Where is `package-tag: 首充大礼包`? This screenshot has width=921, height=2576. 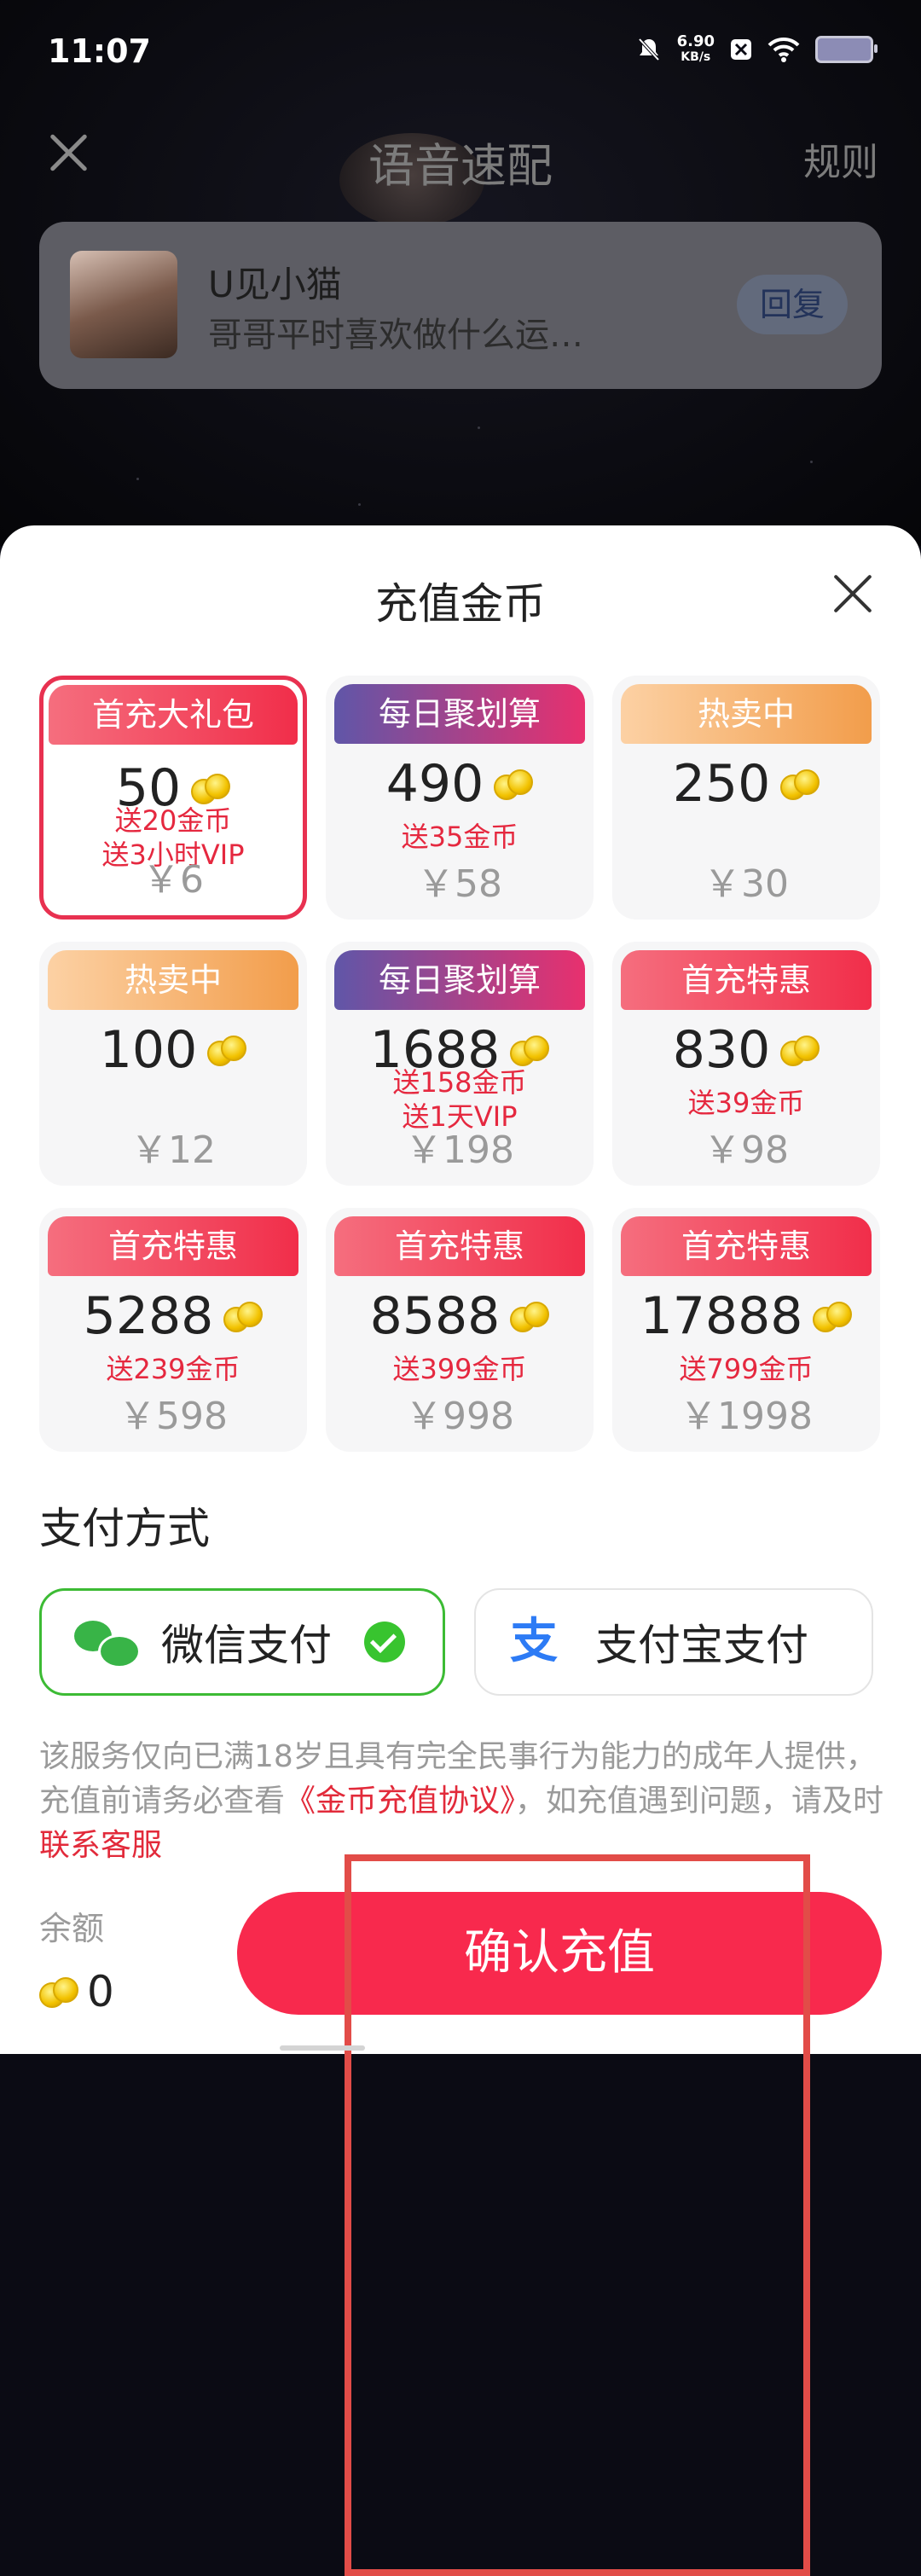
package-tag: 首充大礼包 is located at coordinates (174, 715).